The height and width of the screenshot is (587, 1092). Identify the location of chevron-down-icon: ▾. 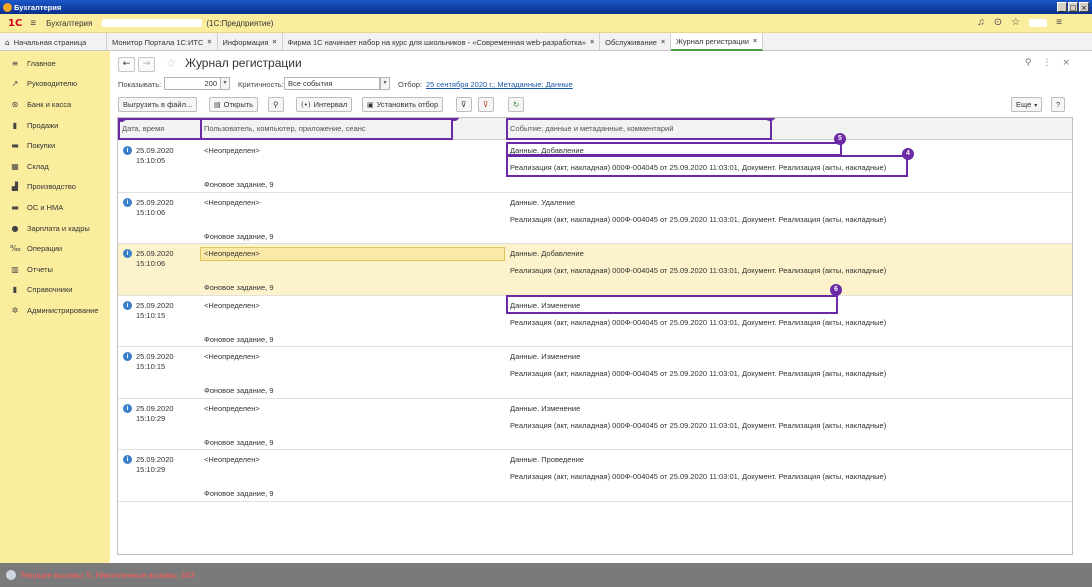
(1036, 106).